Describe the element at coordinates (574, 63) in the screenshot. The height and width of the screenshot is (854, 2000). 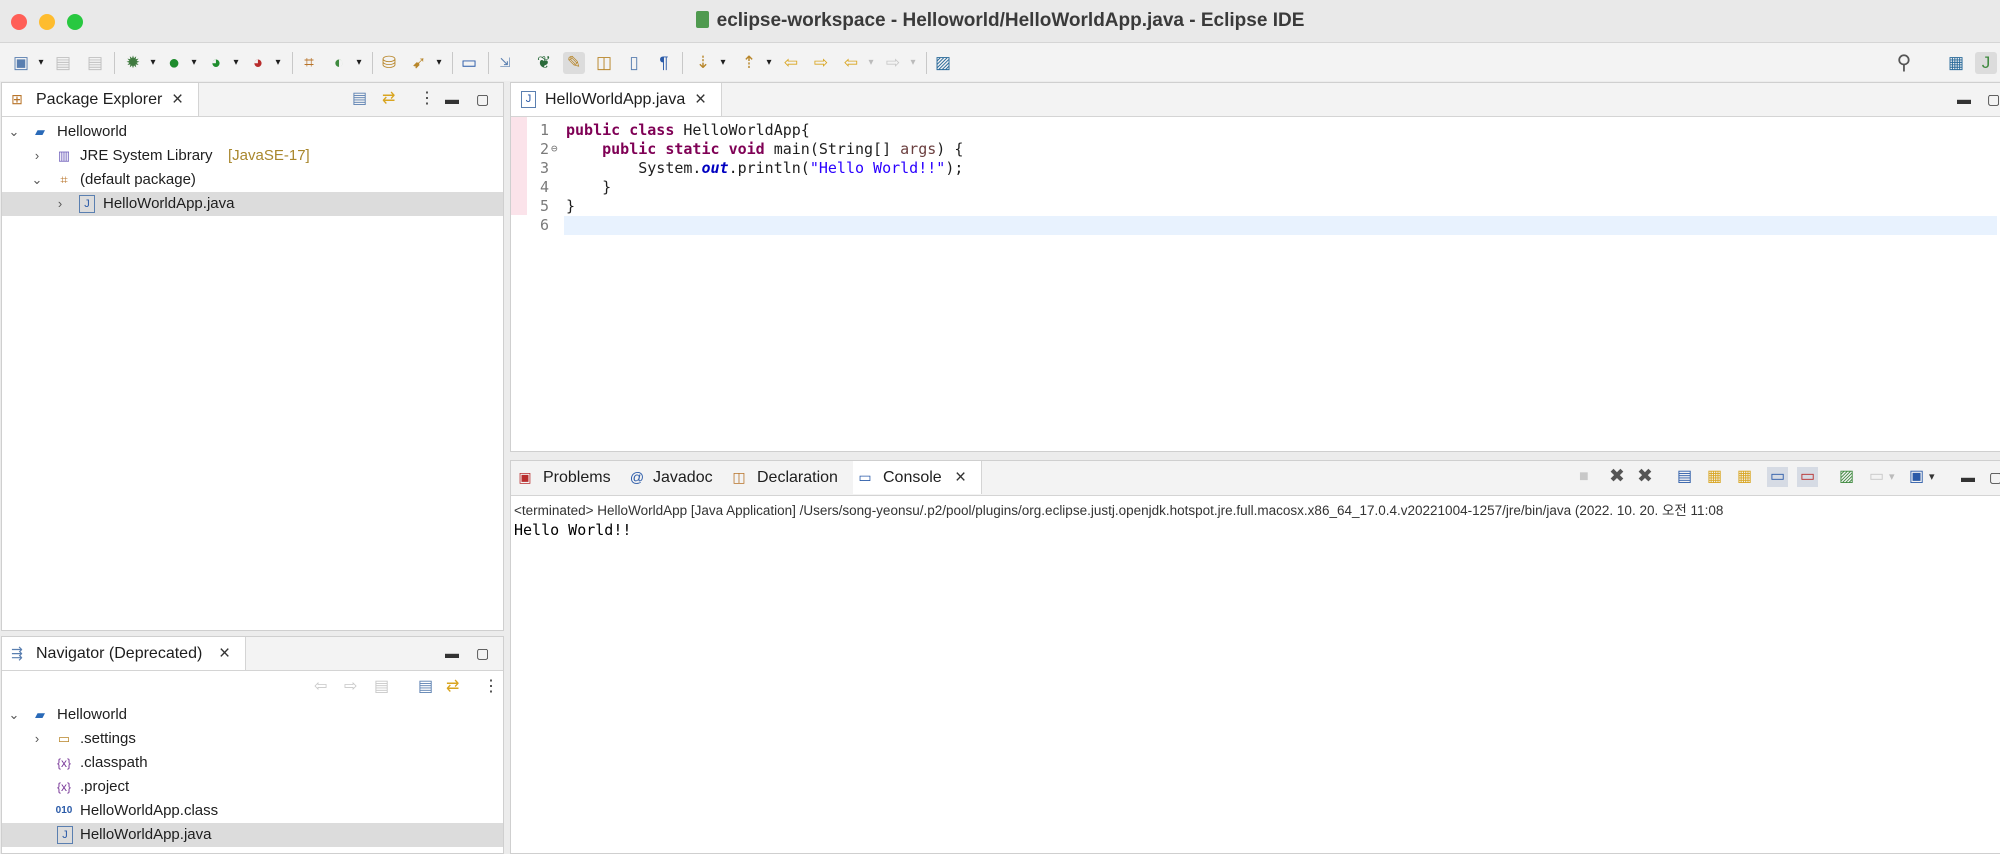
I see `mark-occurrences-icon: ✎` at that location.